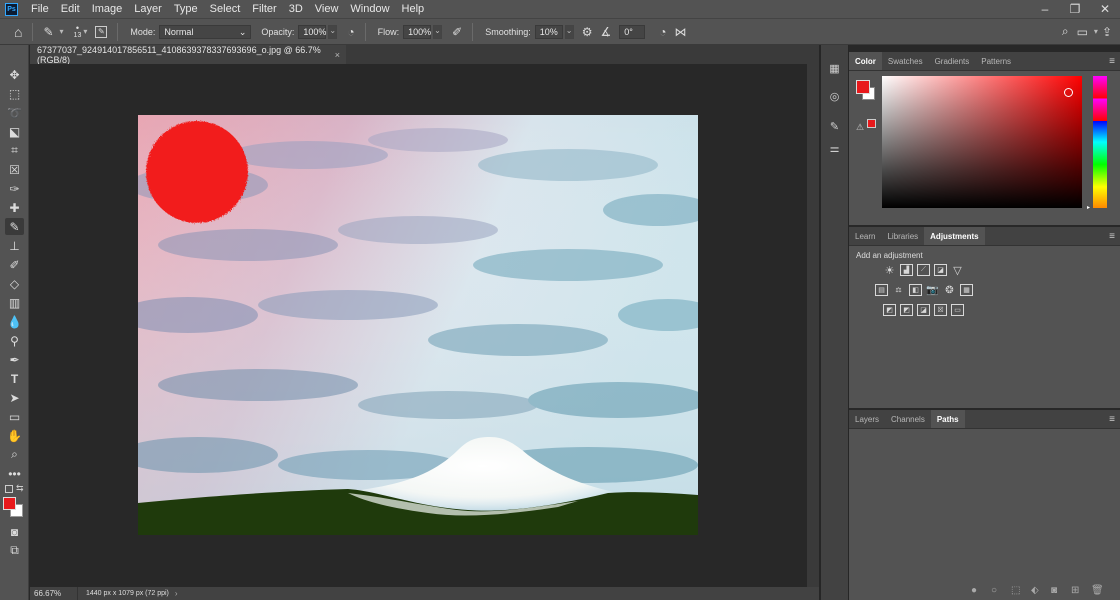 The image size is (1120, 600). Describe the element at coordinates (413, 9) in the screenshot. I see `menu-help: Help` at that location.